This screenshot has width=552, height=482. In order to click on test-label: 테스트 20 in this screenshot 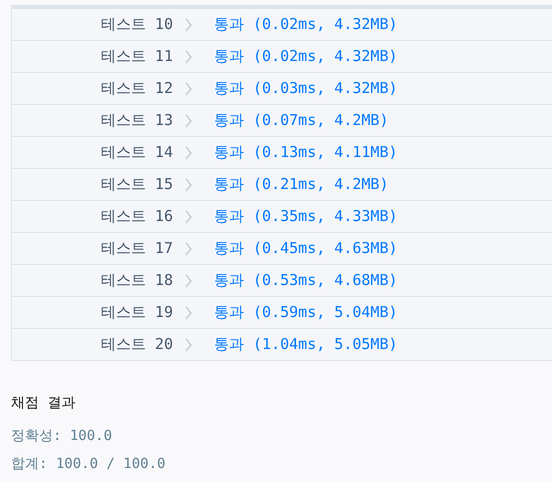, I will do `click(136, 345)`.